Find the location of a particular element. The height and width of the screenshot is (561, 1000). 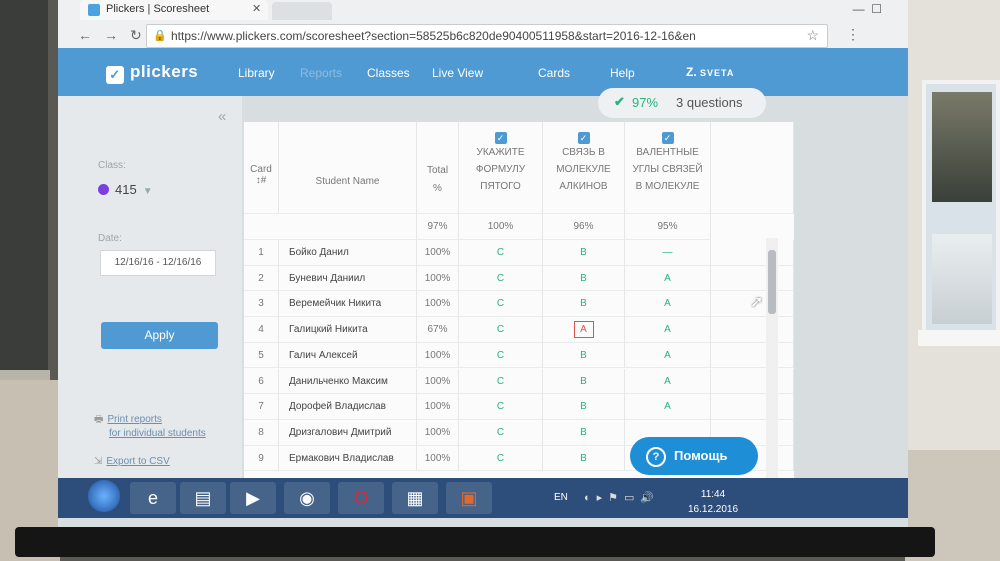

windows-taskbar: e ▤ ▶ ◉ O ▦ ▣ EN ◐▸⚑▭🔊 11:44 16.12.2016 is located at coordinates (483, 498).